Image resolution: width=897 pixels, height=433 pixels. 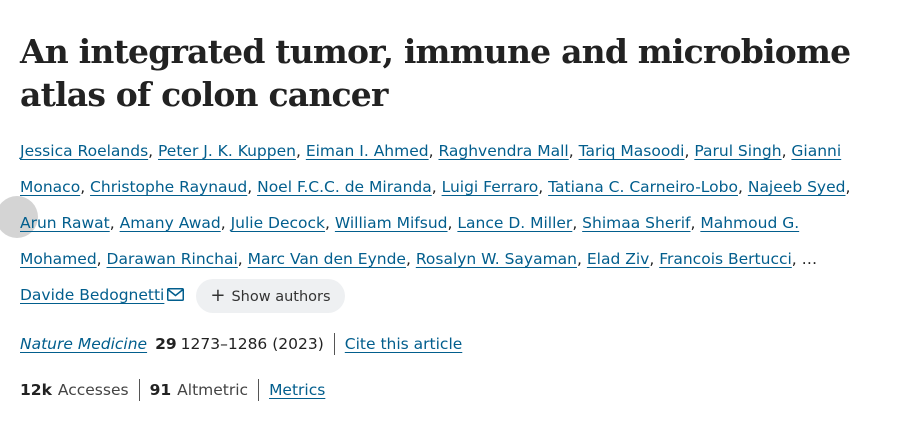 I want to click on author-link: Raghvendra Mall, so click(x=503, y=151).